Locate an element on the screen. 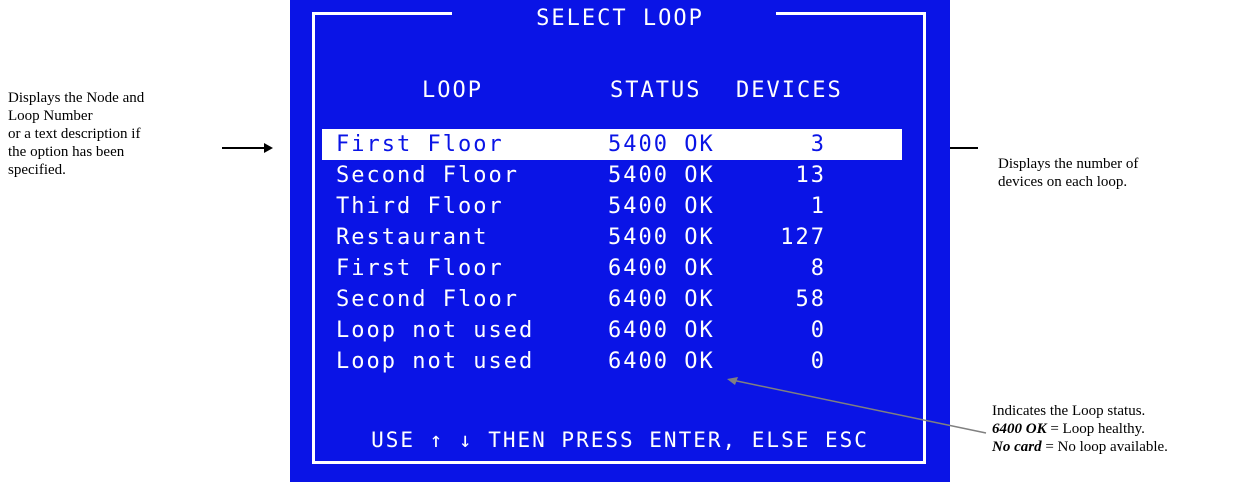 The height and width of the screenshot is (482, 1255). loop-devices: 3 is located at coordinates (818, 144).